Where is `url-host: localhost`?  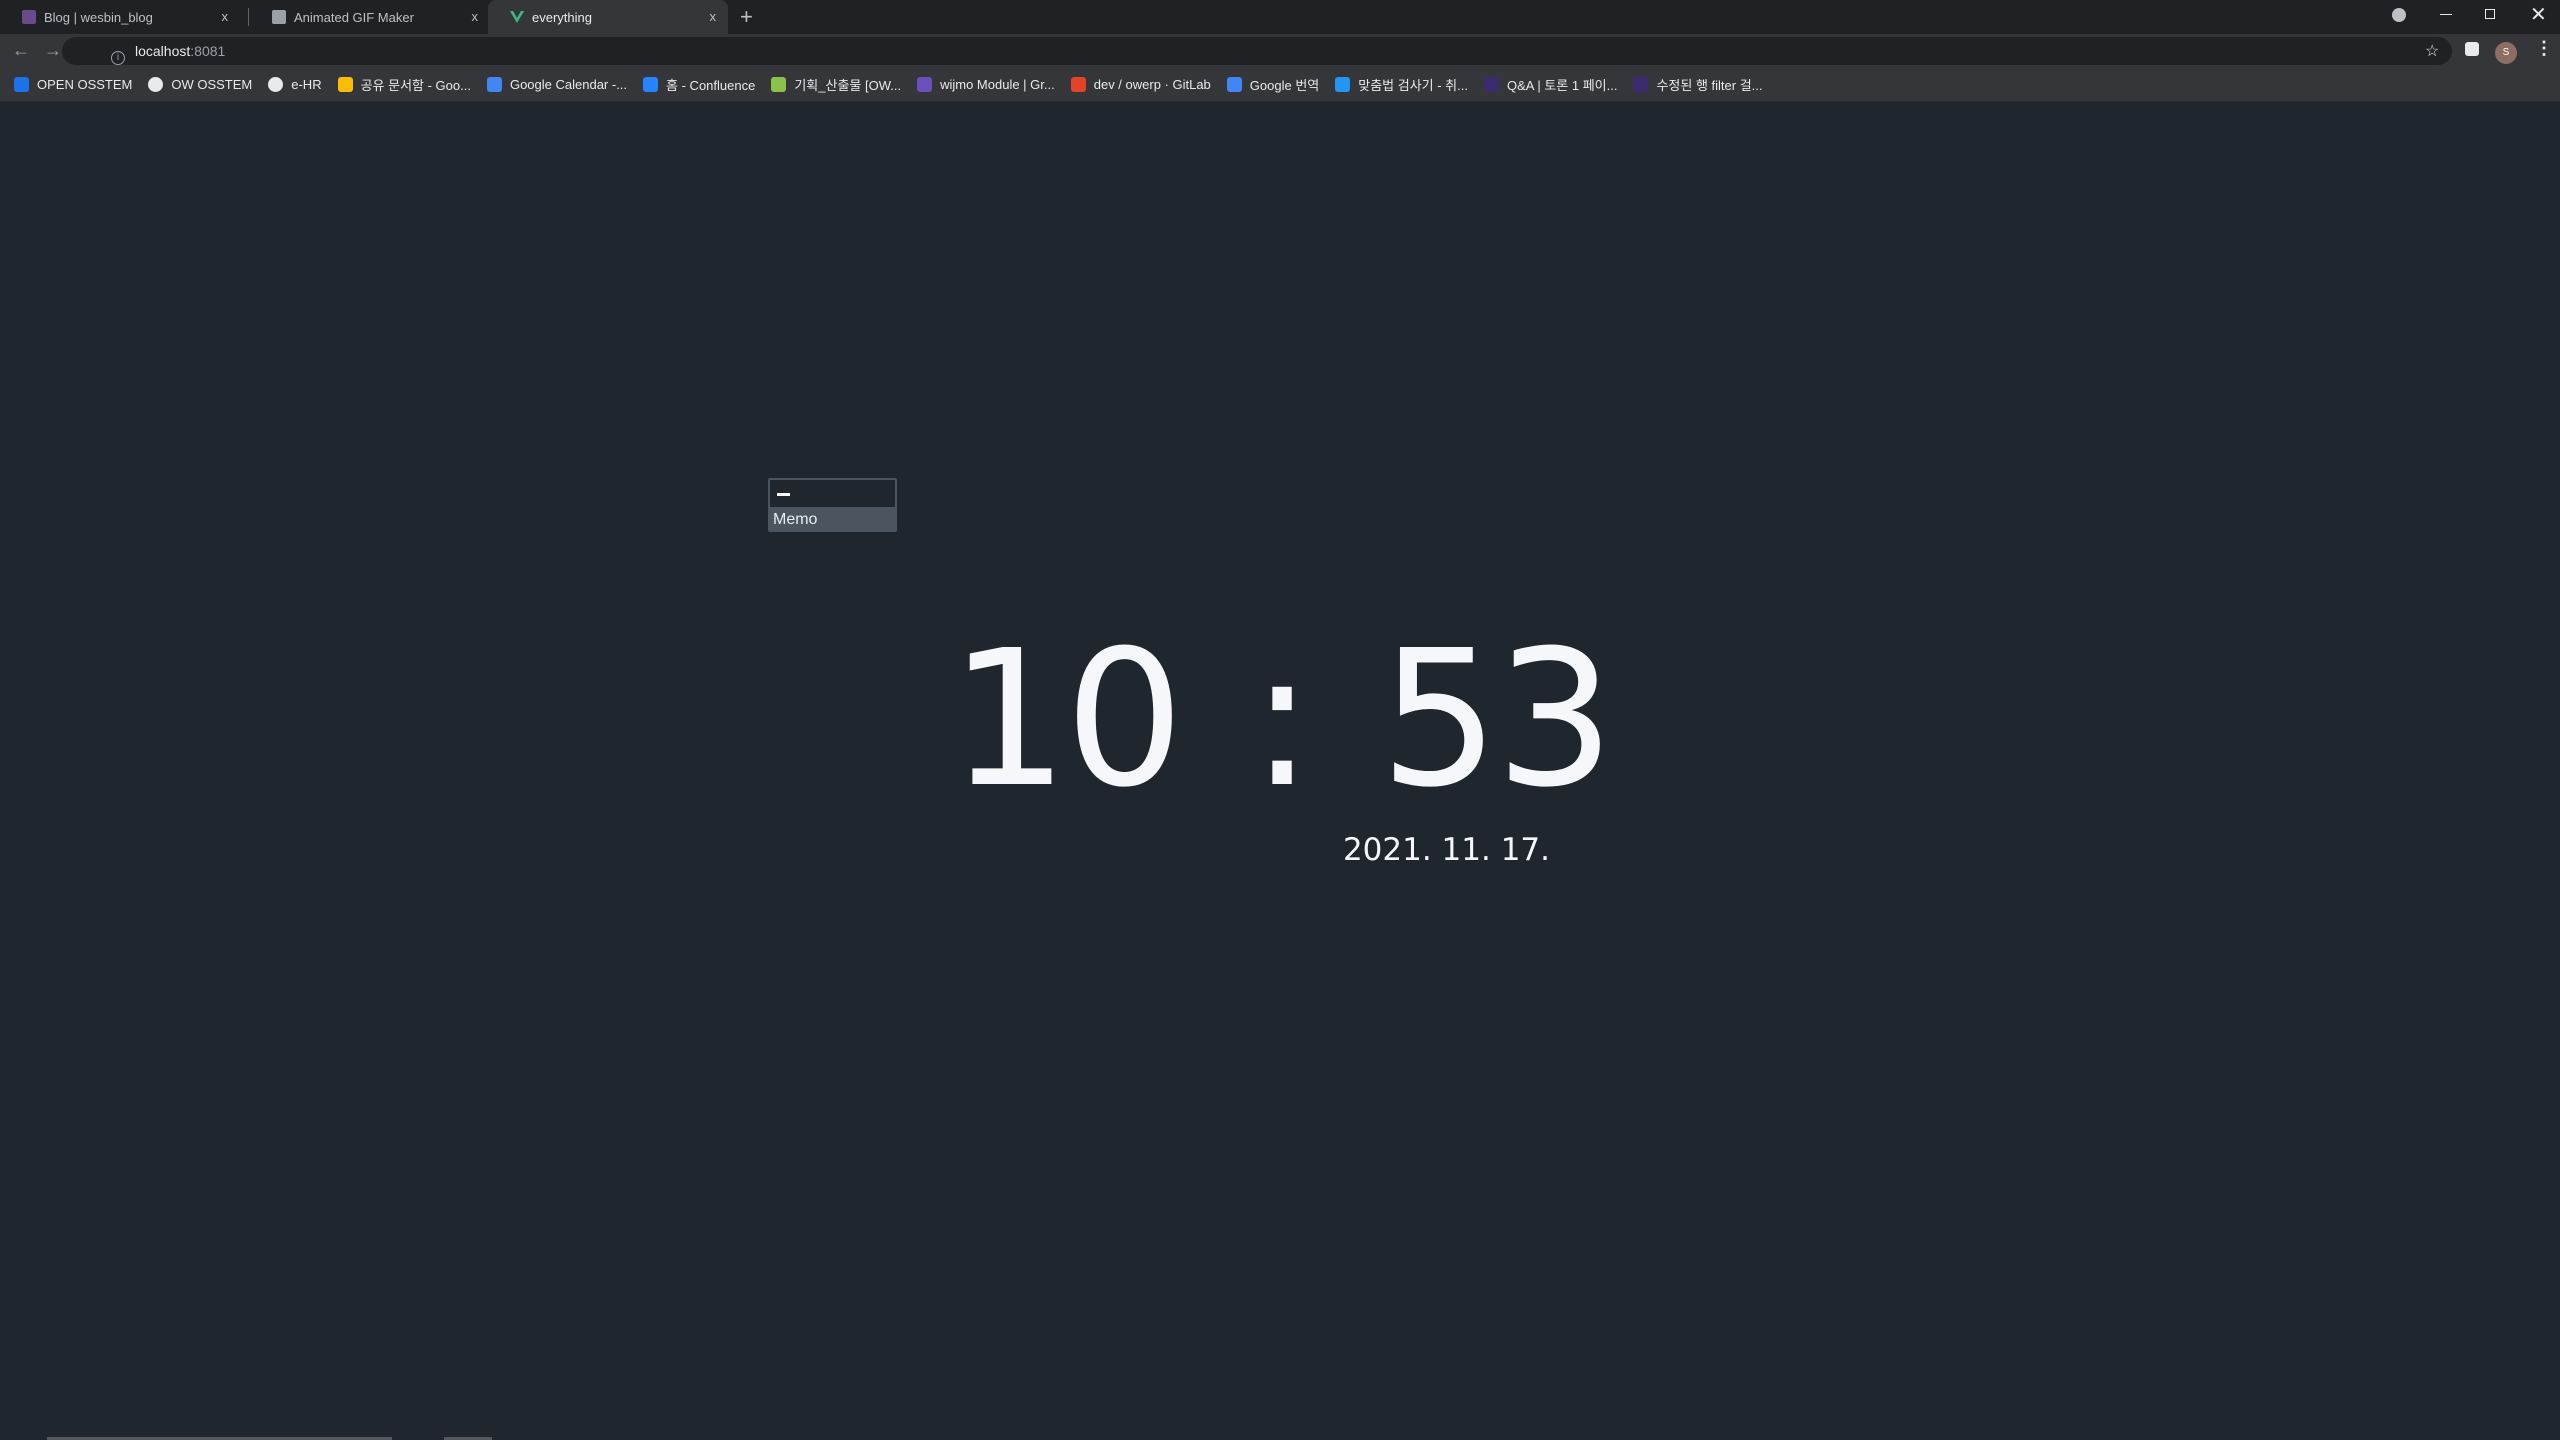
url-host: localhost is located at coordinates (163, 51).